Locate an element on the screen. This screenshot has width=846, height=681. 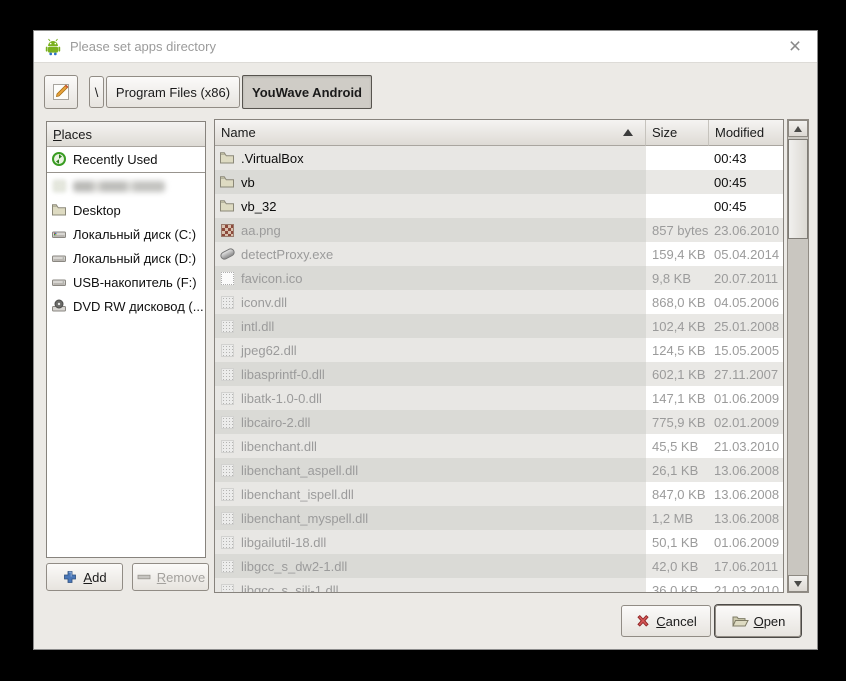
table-row: libatk-1.0-0.dll 147,1 KB 01.06.2009 is located at coordinates (499, 398).